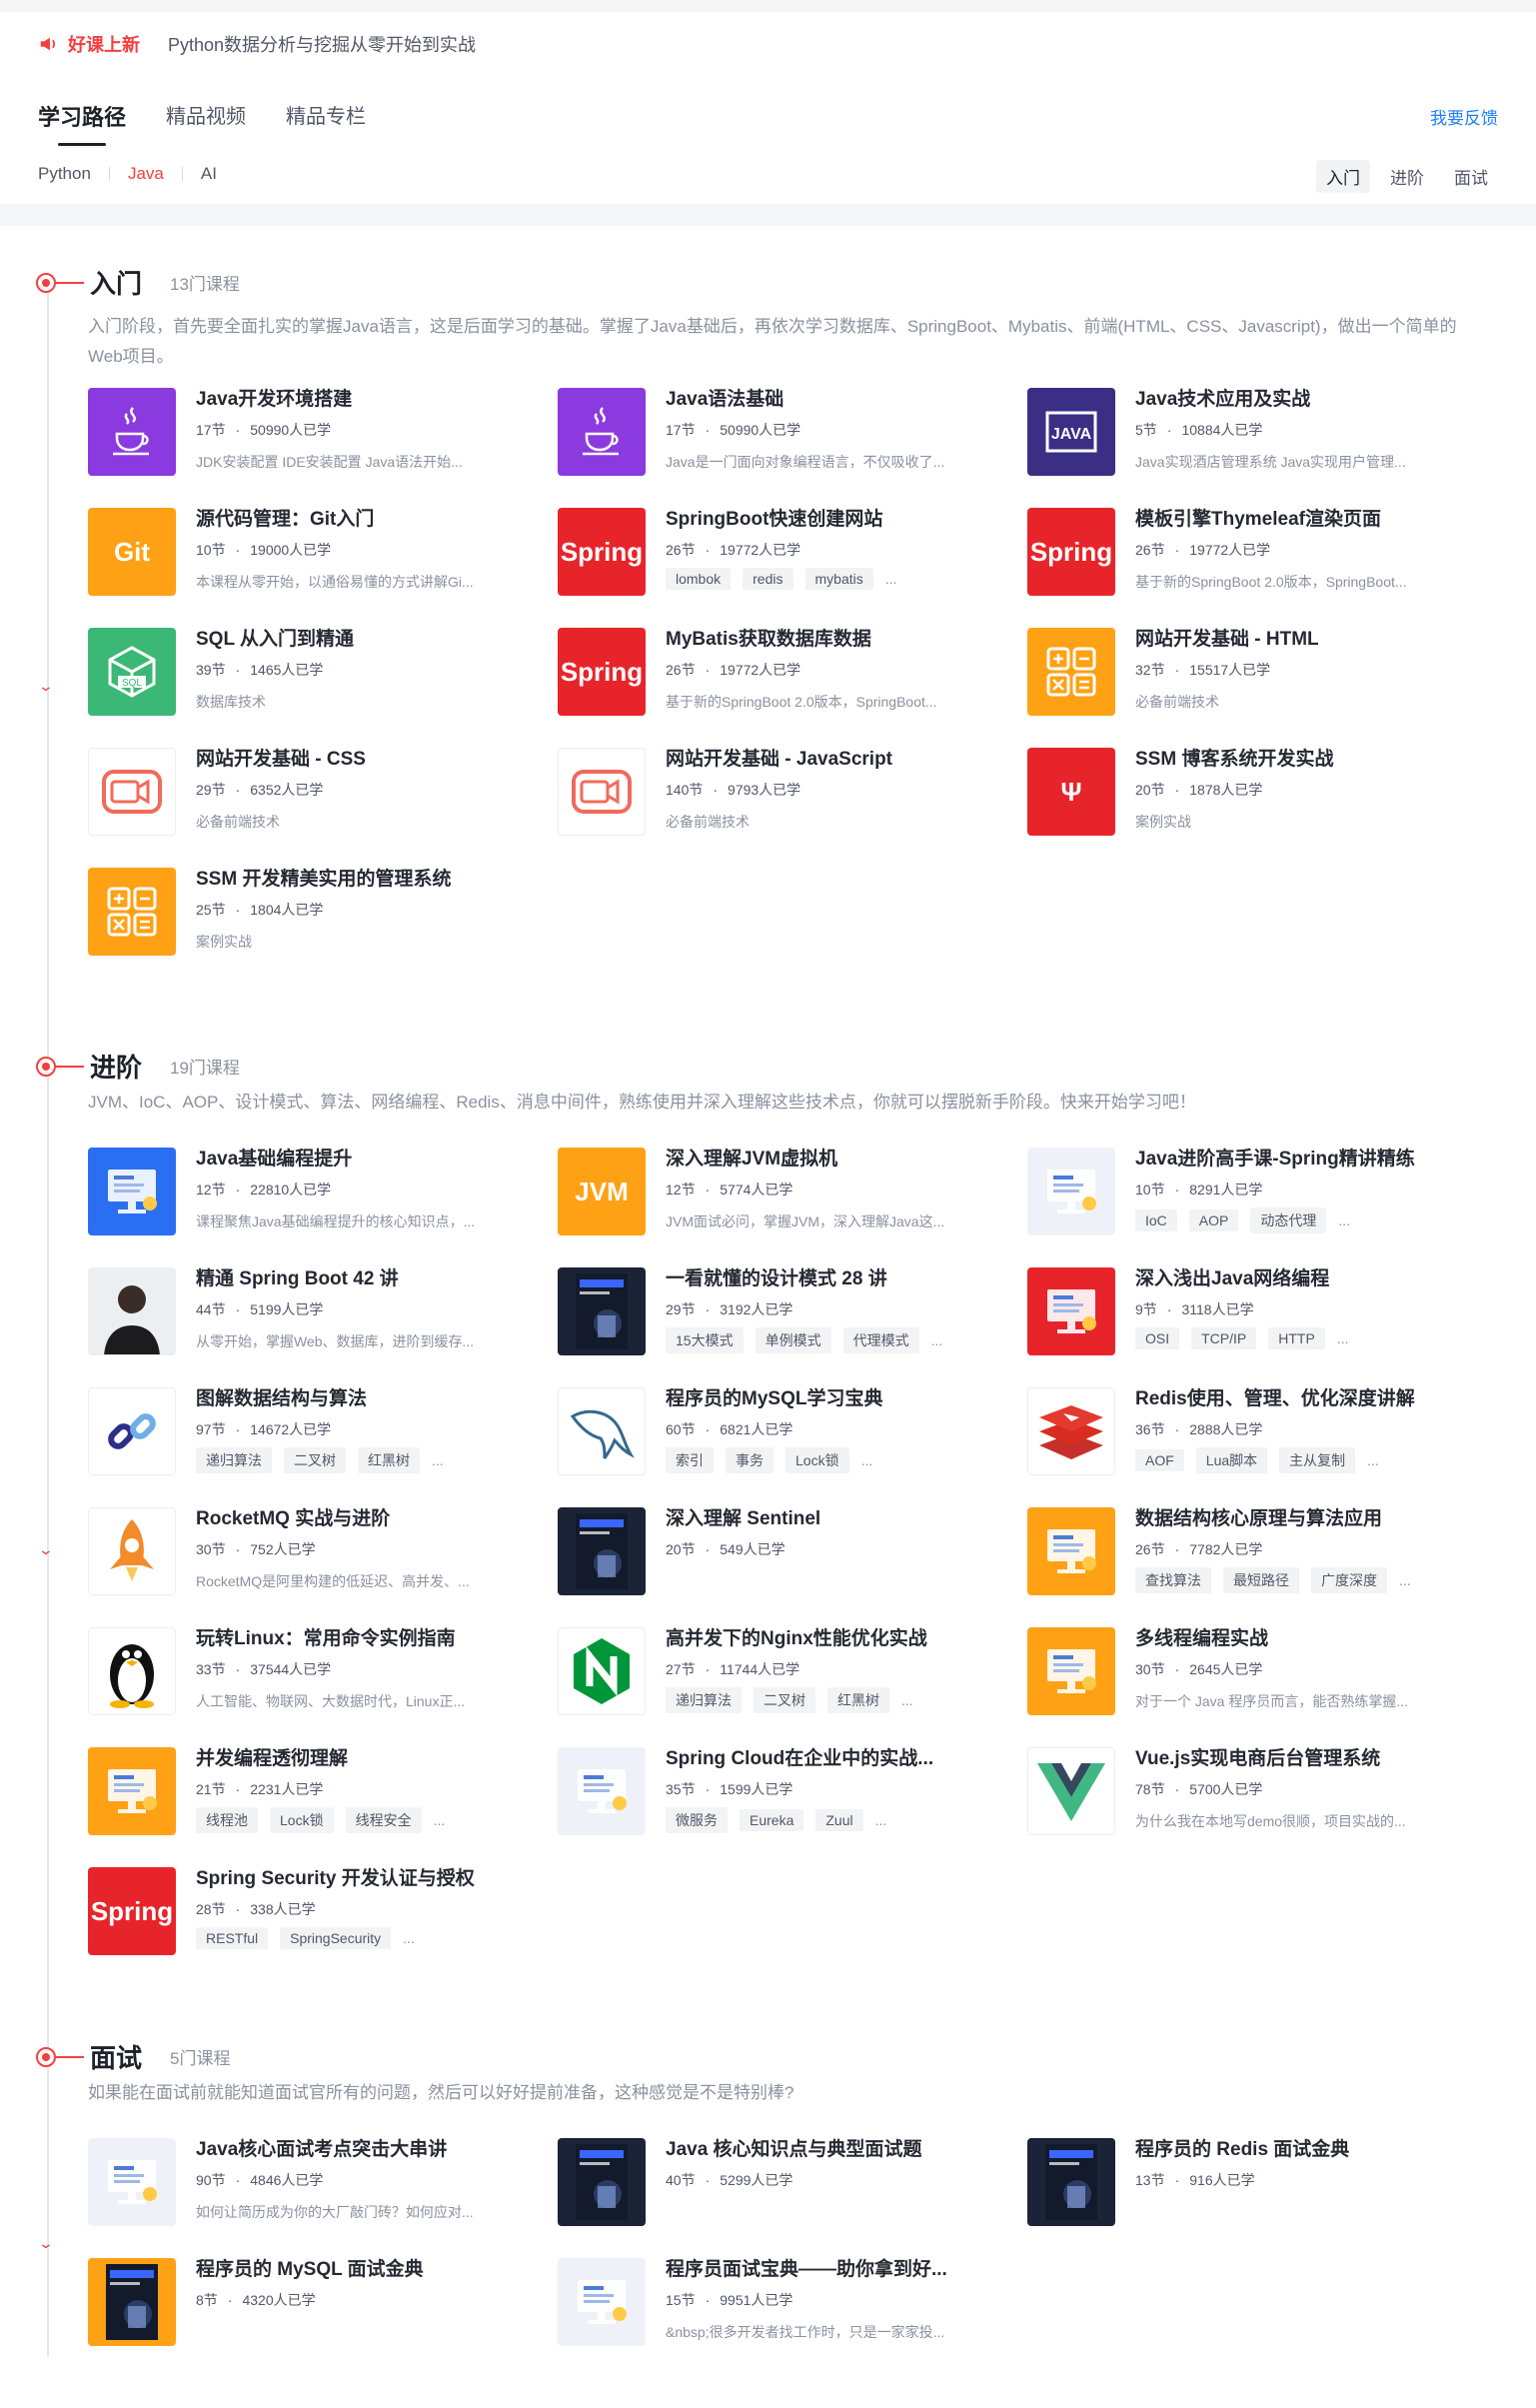 The width and height of the screenshot is (1536, 2408). I want to click on course-tag: AOP, so click(1213, 1220).